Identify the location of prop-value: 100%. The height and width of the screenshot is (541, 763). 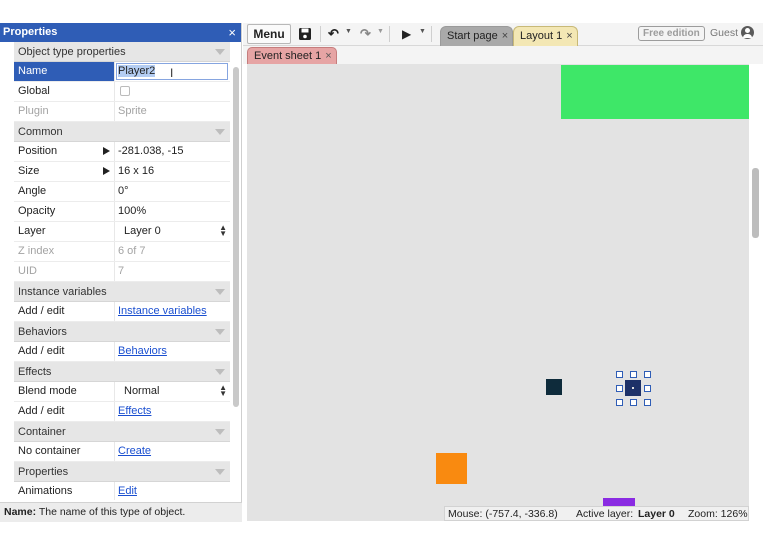
(172, 211).